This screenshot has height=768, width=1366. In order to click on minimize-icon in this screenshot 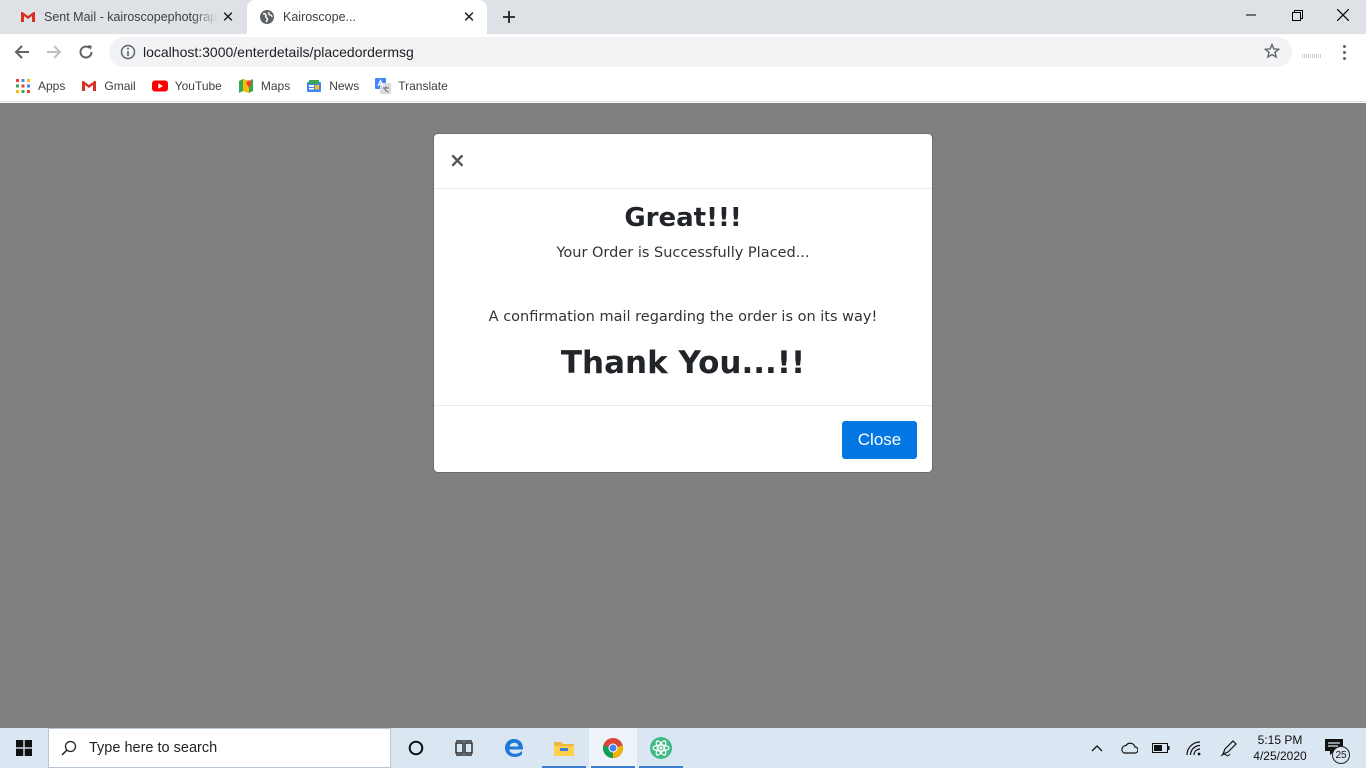, I will do `click(1251, 15)`.